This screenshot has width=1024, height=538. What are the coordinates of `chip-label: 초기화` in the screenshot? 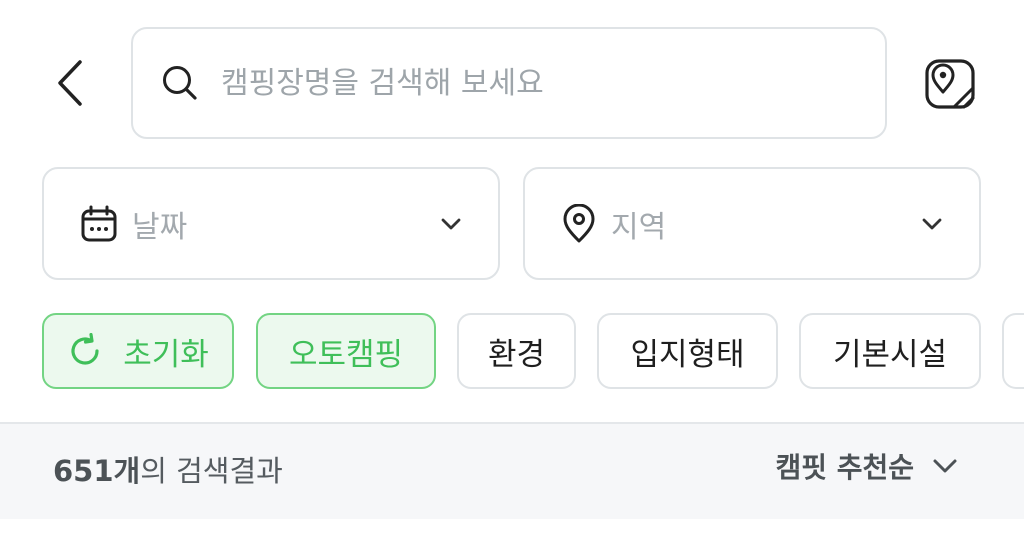 It's located at (166, 354).